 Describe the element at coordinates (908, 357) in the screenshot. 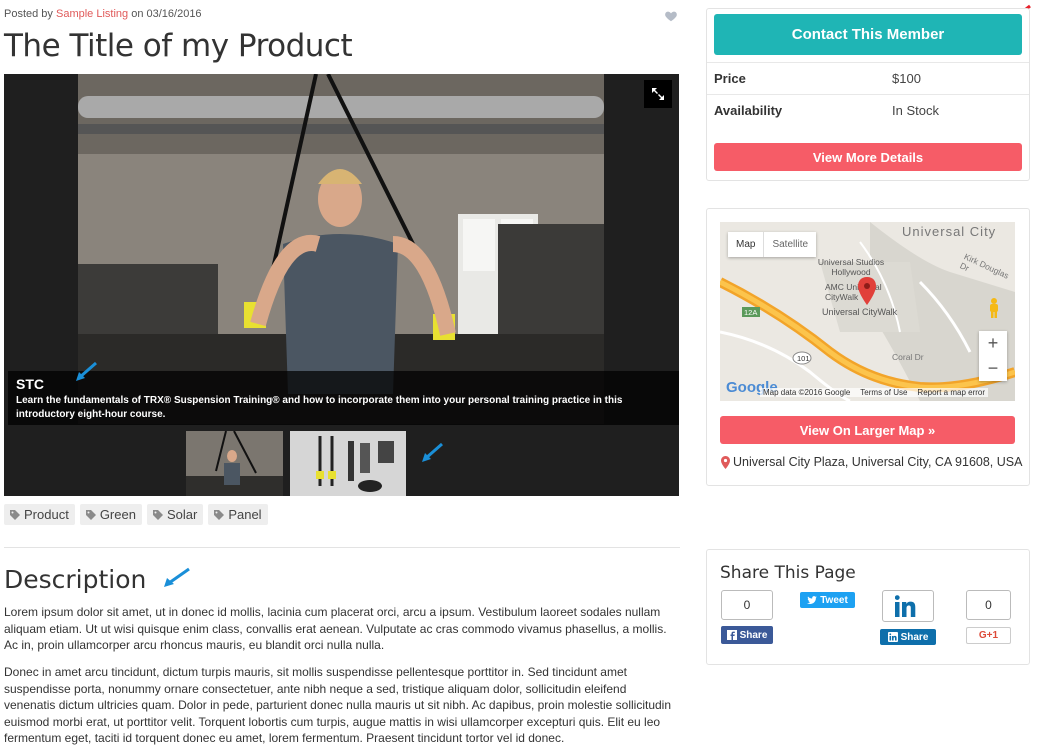

I see `map-label: Coral Dr` at that location.